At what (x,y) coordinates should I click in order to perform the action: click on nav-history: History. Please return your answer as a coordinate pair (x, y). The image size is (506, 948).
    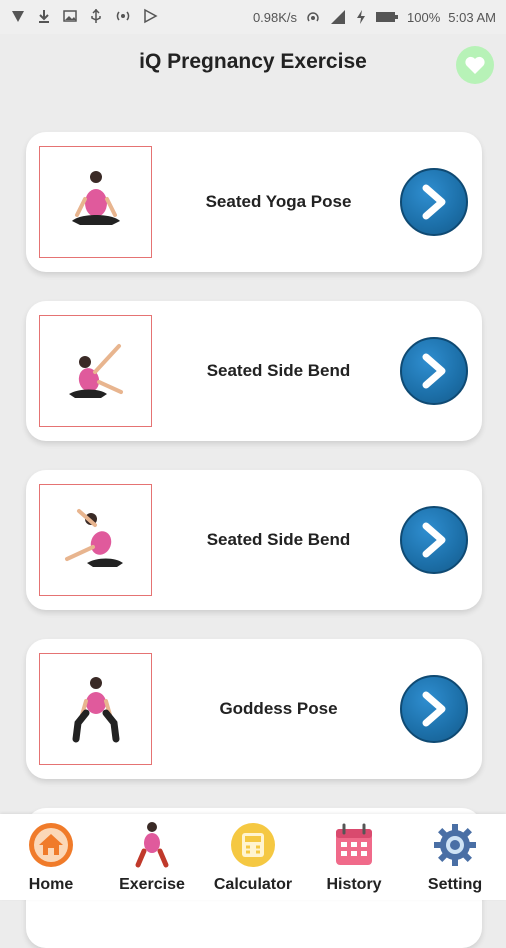
    Looking at the image, I should click on (354, 859).